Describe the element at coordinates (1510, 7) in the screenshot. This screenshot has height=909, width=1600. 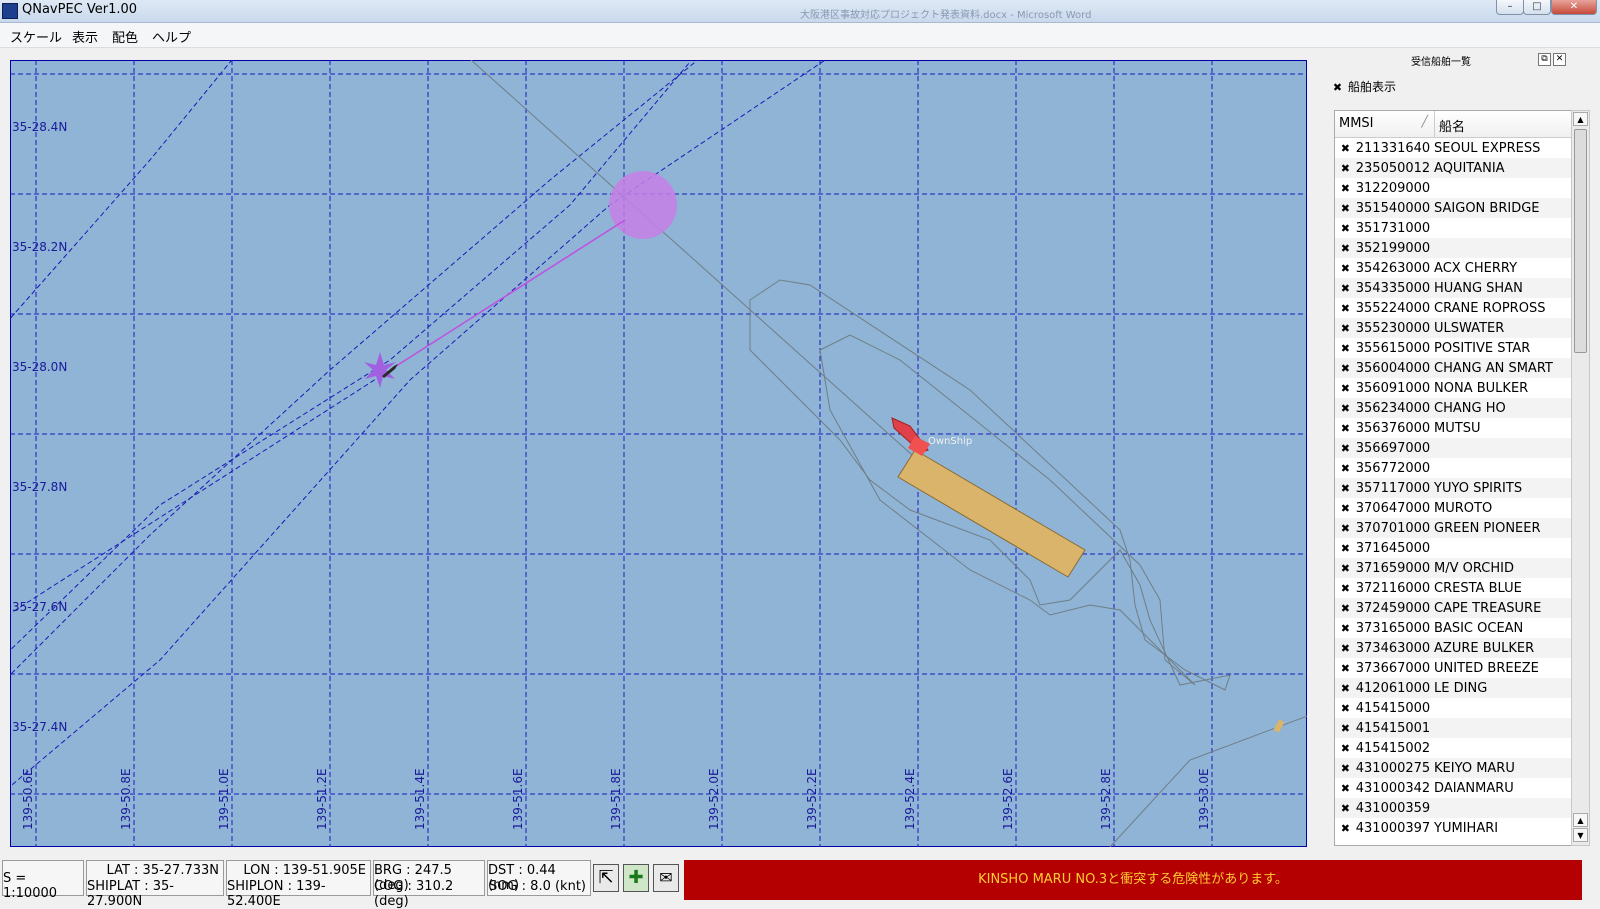
I see `minimize-button: –` at that location.